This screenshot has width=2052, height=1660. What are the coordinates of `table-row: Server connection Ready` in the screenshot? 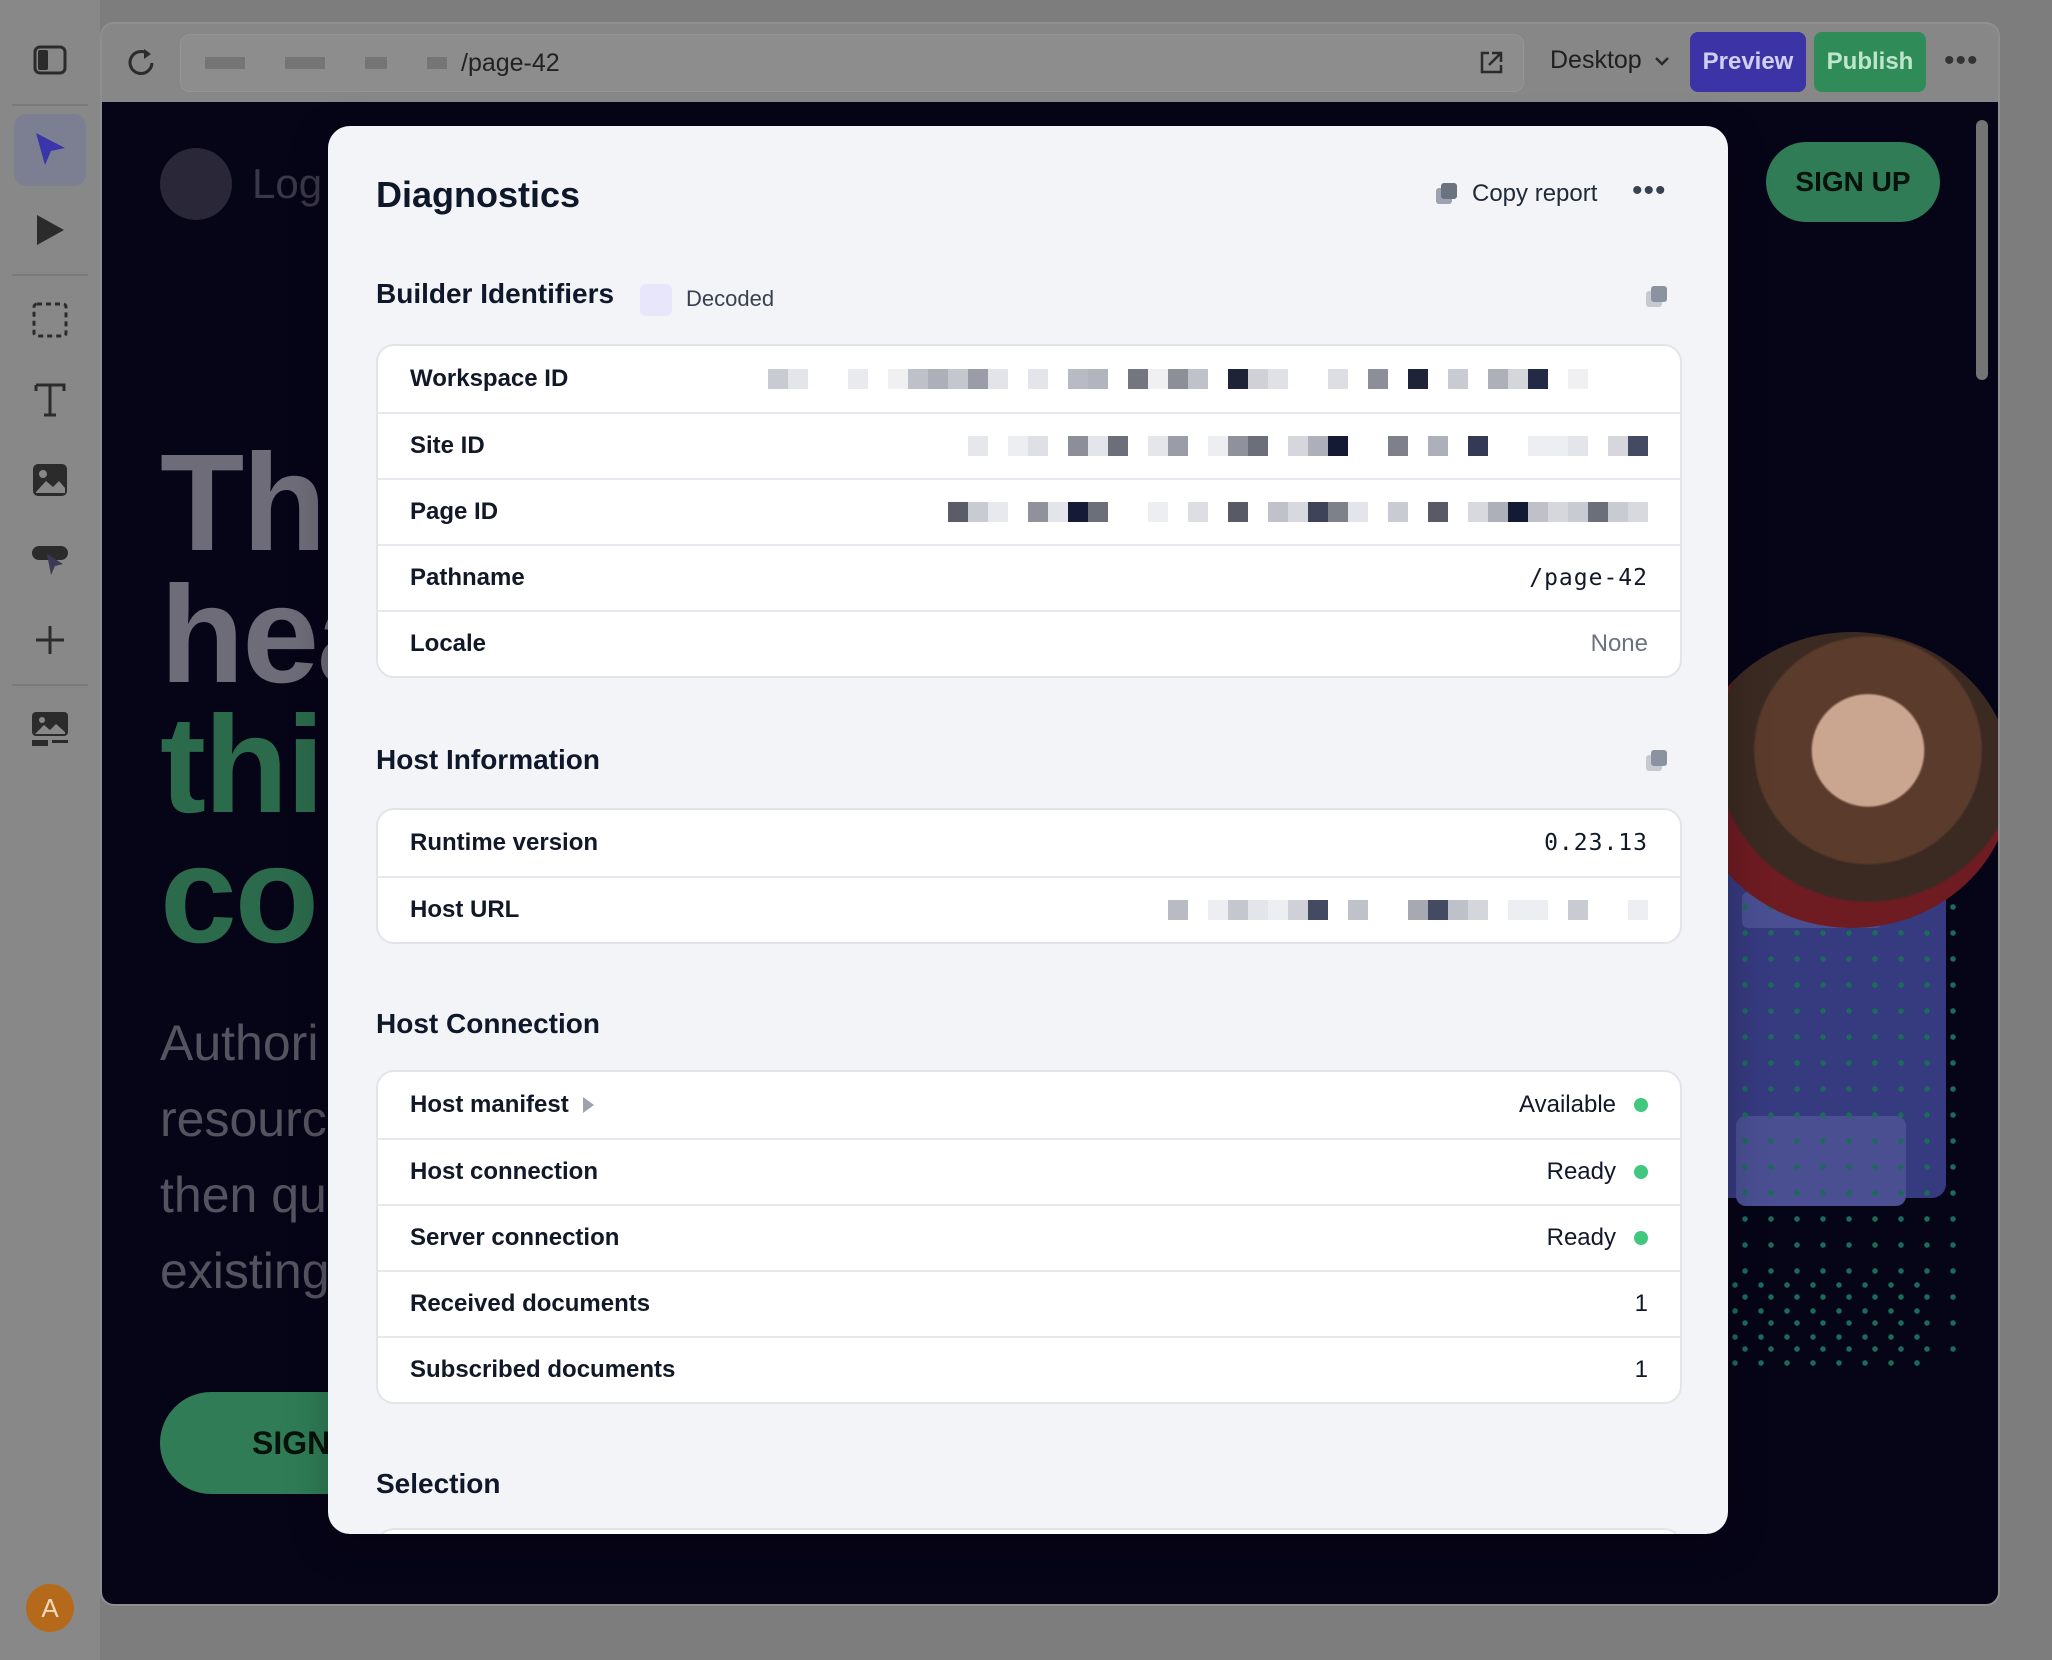 It's located at (1029, 1237).